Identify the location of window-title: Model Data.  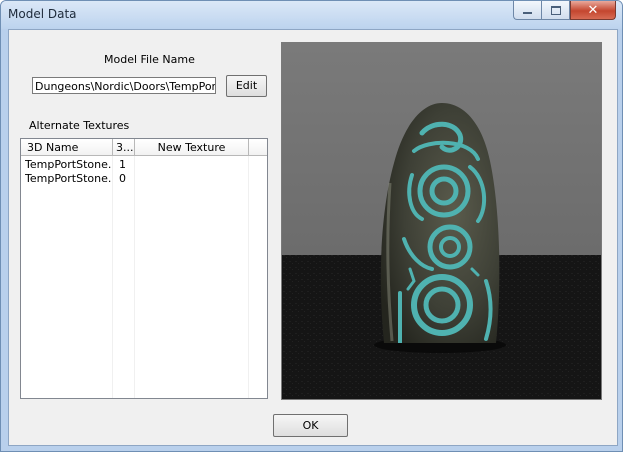
(42, 14).